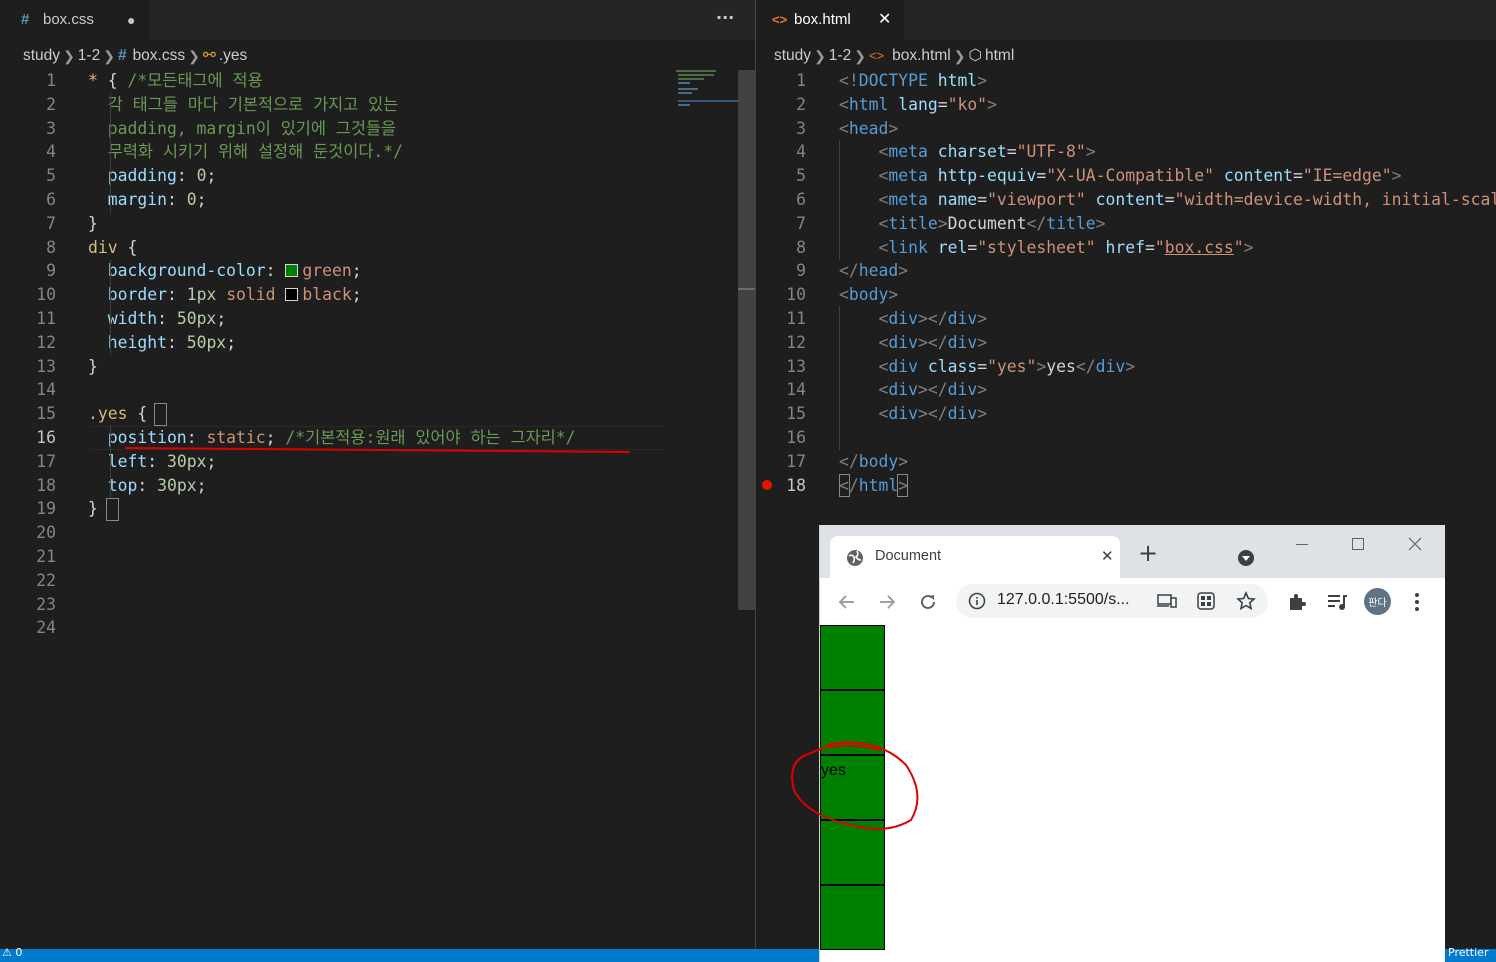 The height and width of the screenshot is (962, 1496). Describe the element at coordinates (1297, 602) in the screenshot. I see `extensions-puzzle-icon` at that location.